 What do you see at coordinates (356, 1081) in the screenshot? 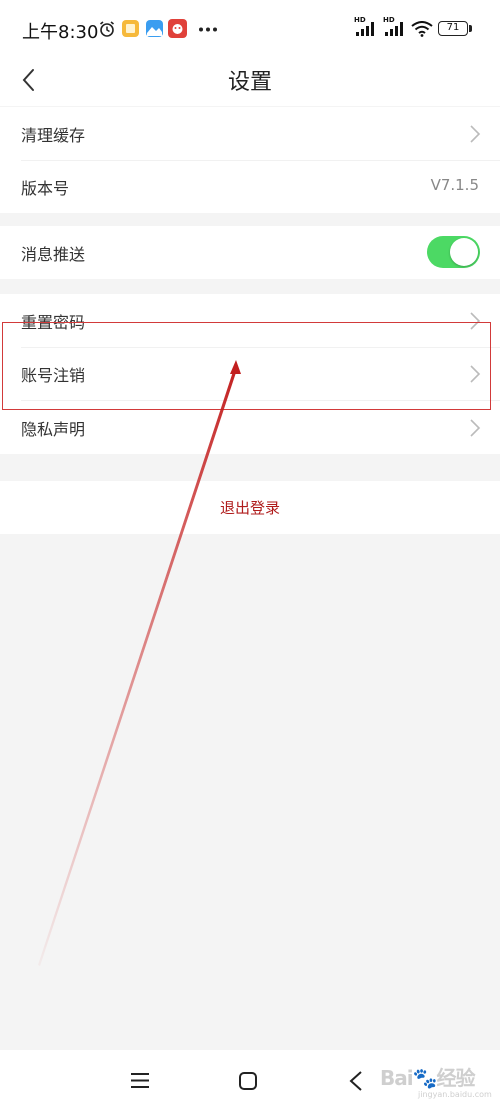
I see `back-triangle-icon` at bounding box center [356, 1081].